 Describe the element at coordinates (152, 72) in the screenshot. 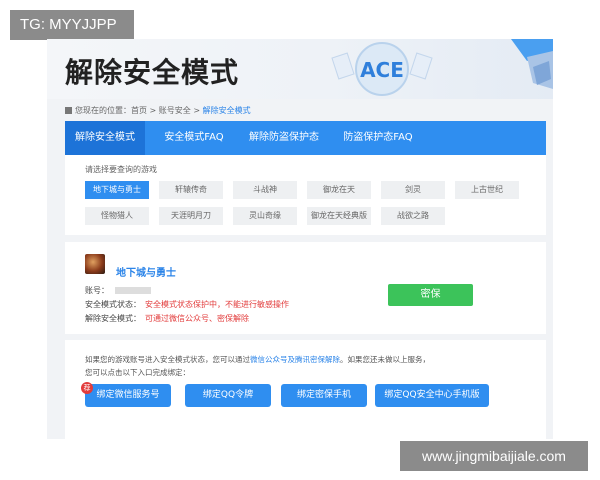

I see `page-title: 解除安全模式` at that location.